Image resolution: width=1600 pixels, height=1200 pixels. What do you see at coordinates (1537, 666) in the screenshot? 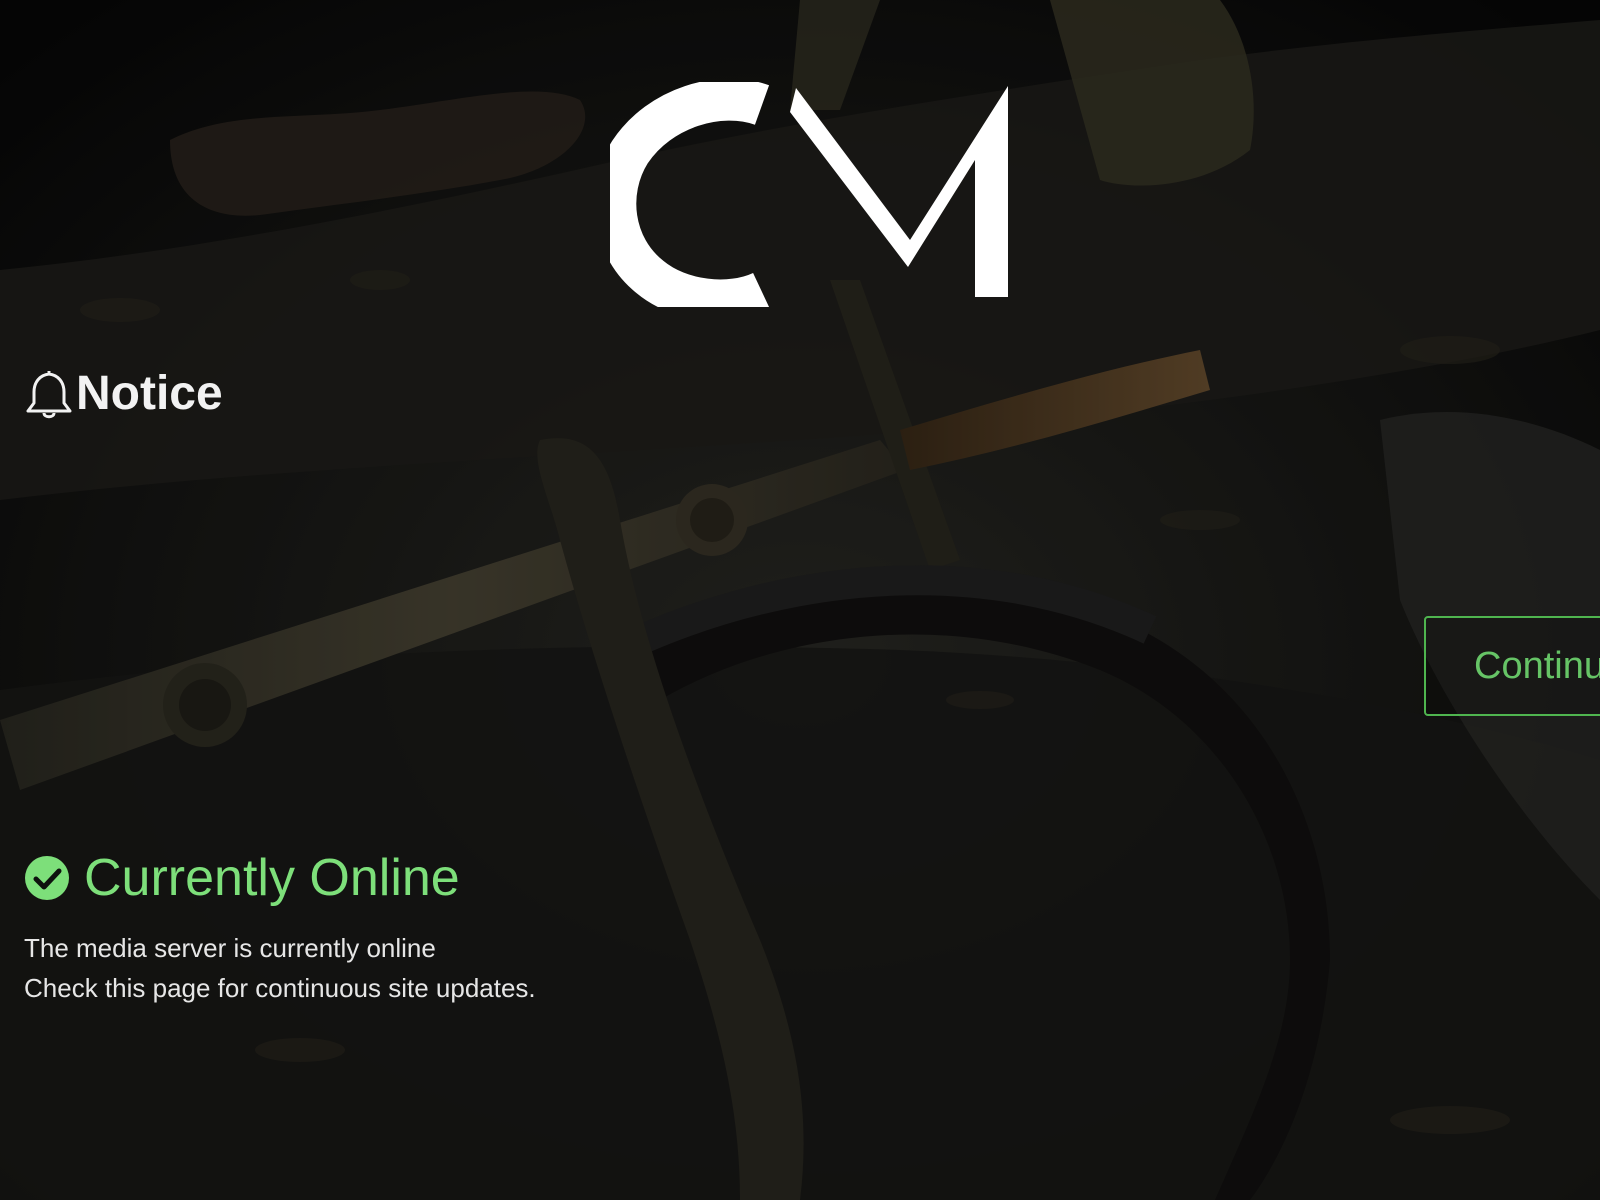
I see `continue-button-label: Continue` at bounding box center [1537, 666].